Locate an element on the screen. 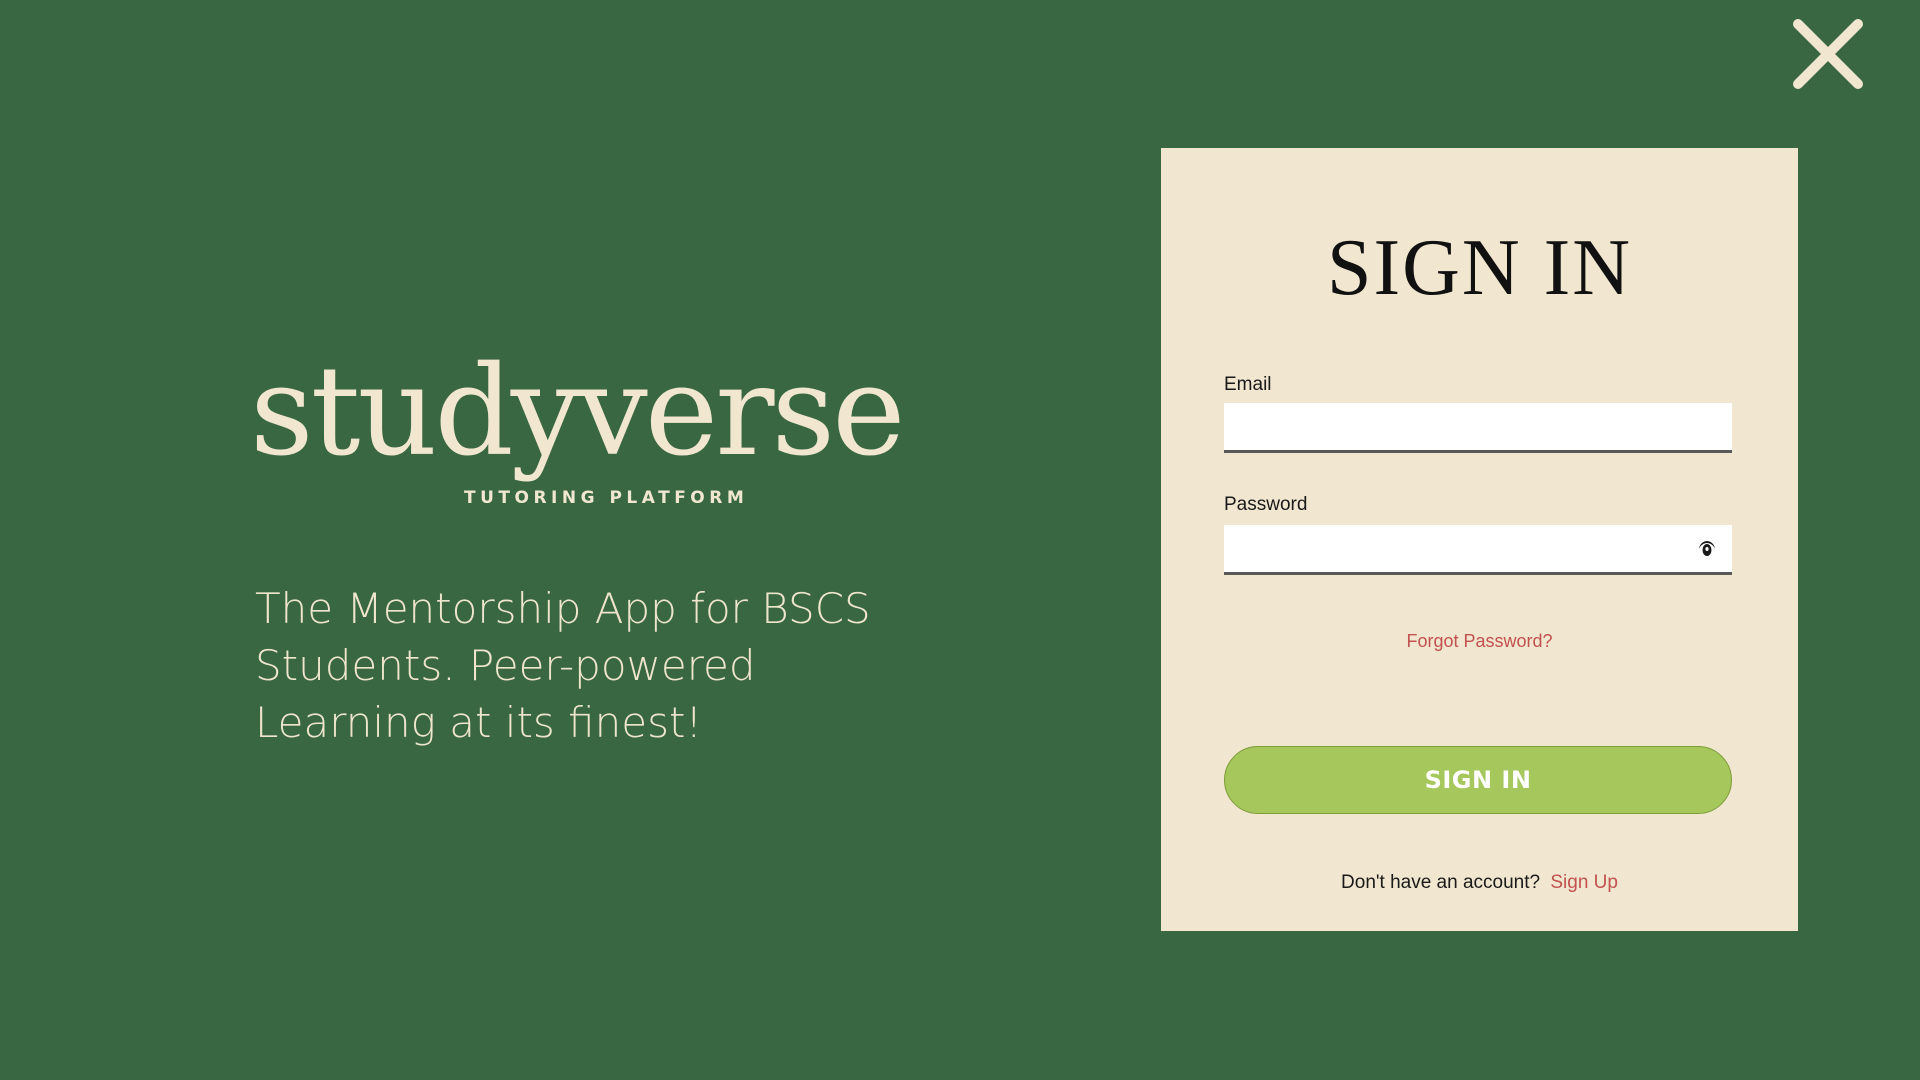  password-field-container is located at coordinates (1478, 550).